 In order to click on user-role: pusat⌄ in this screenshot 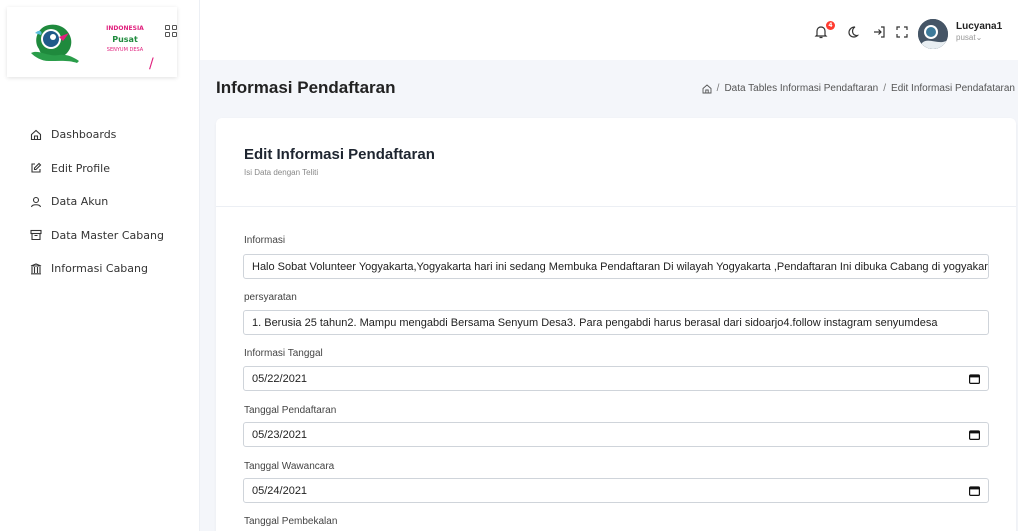, I will do `click(969, 37)`.